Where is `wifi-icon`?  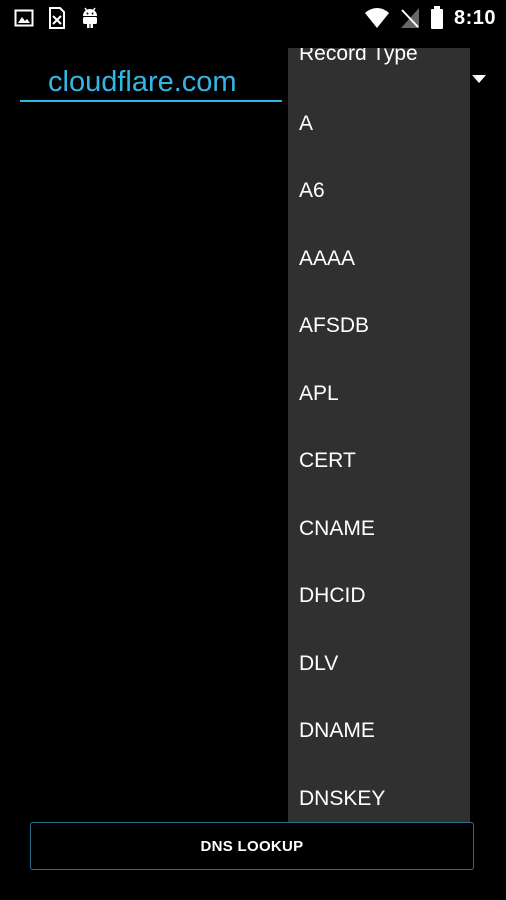 wifi-icon is located at coordinates (377, 18).